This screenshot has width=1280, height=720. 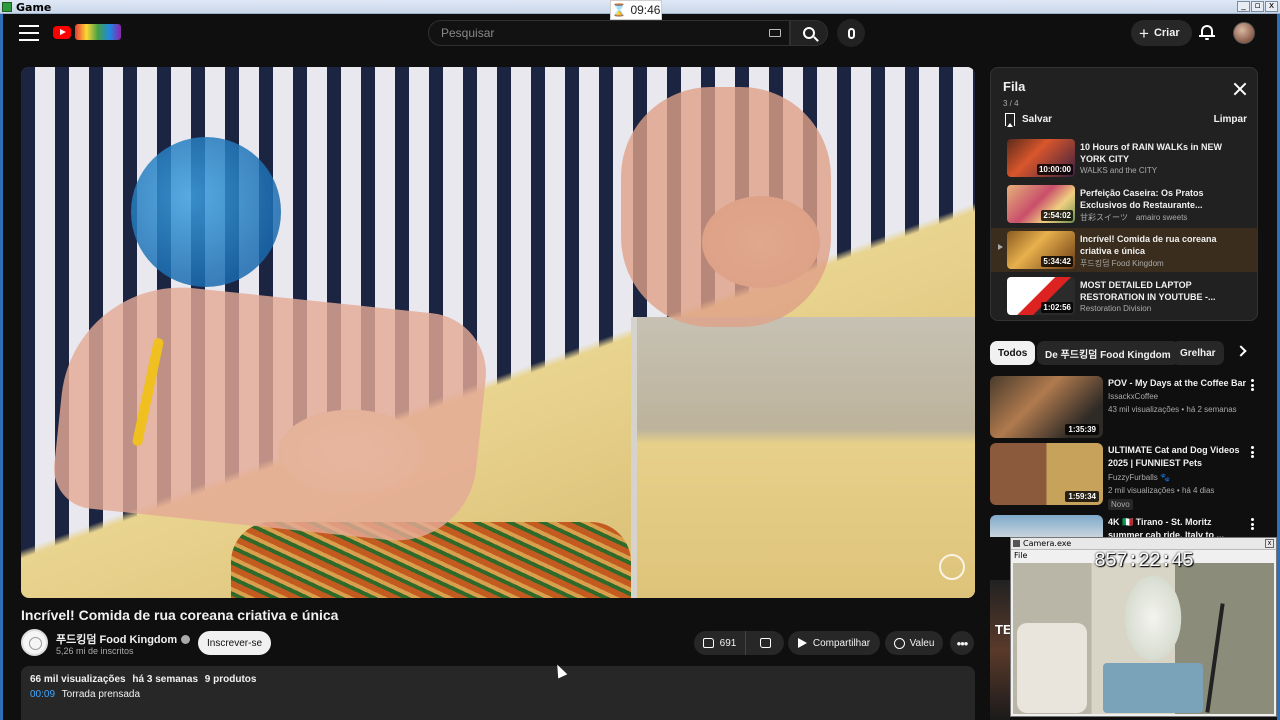 I want to click on create-button: + Criar, so click(x=1161, y=33).